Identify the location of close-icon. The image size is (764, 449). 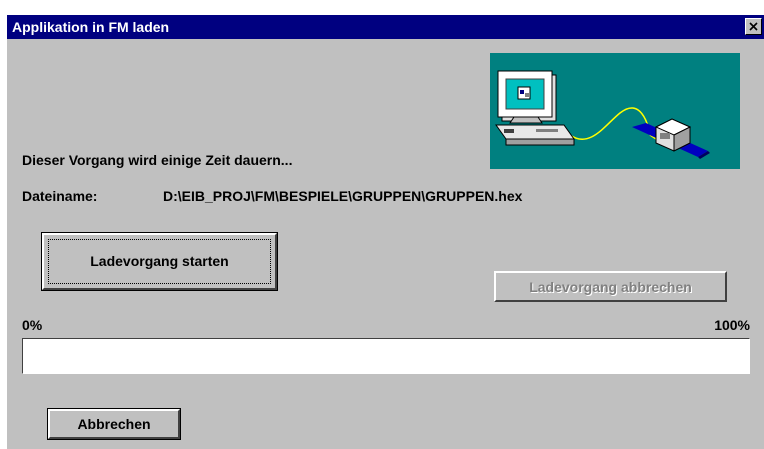
(753, 26).